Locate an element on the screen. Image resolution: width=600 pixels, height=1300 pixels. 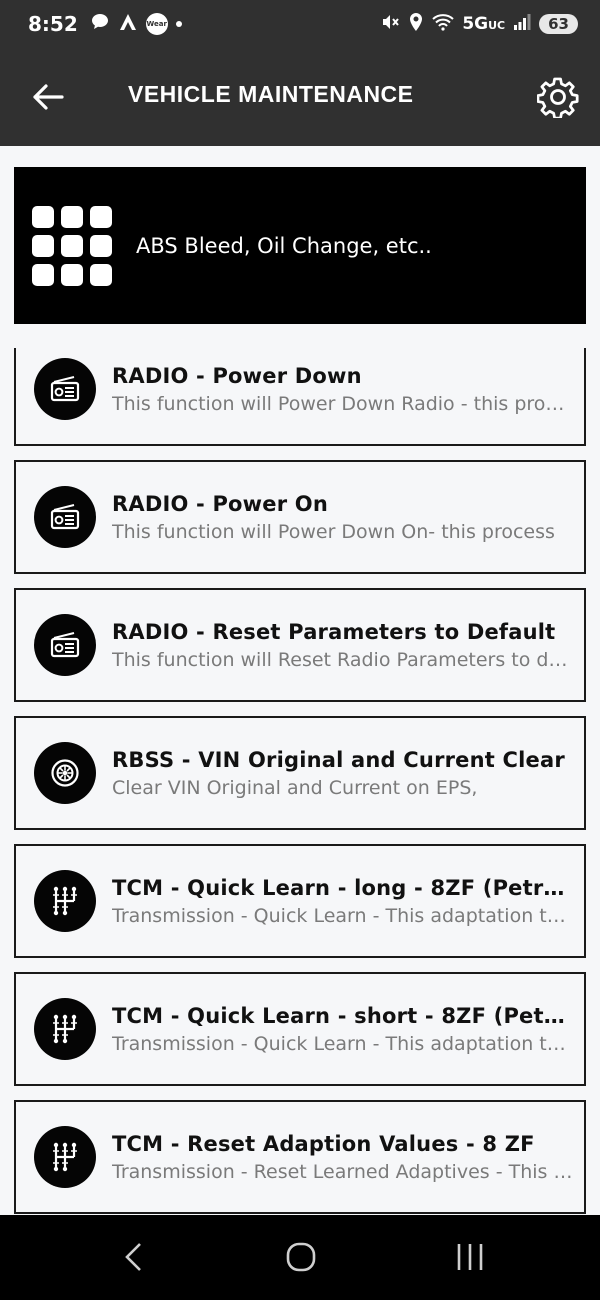
status-left: 8:52 Wear is located at coordinates (105, 24).